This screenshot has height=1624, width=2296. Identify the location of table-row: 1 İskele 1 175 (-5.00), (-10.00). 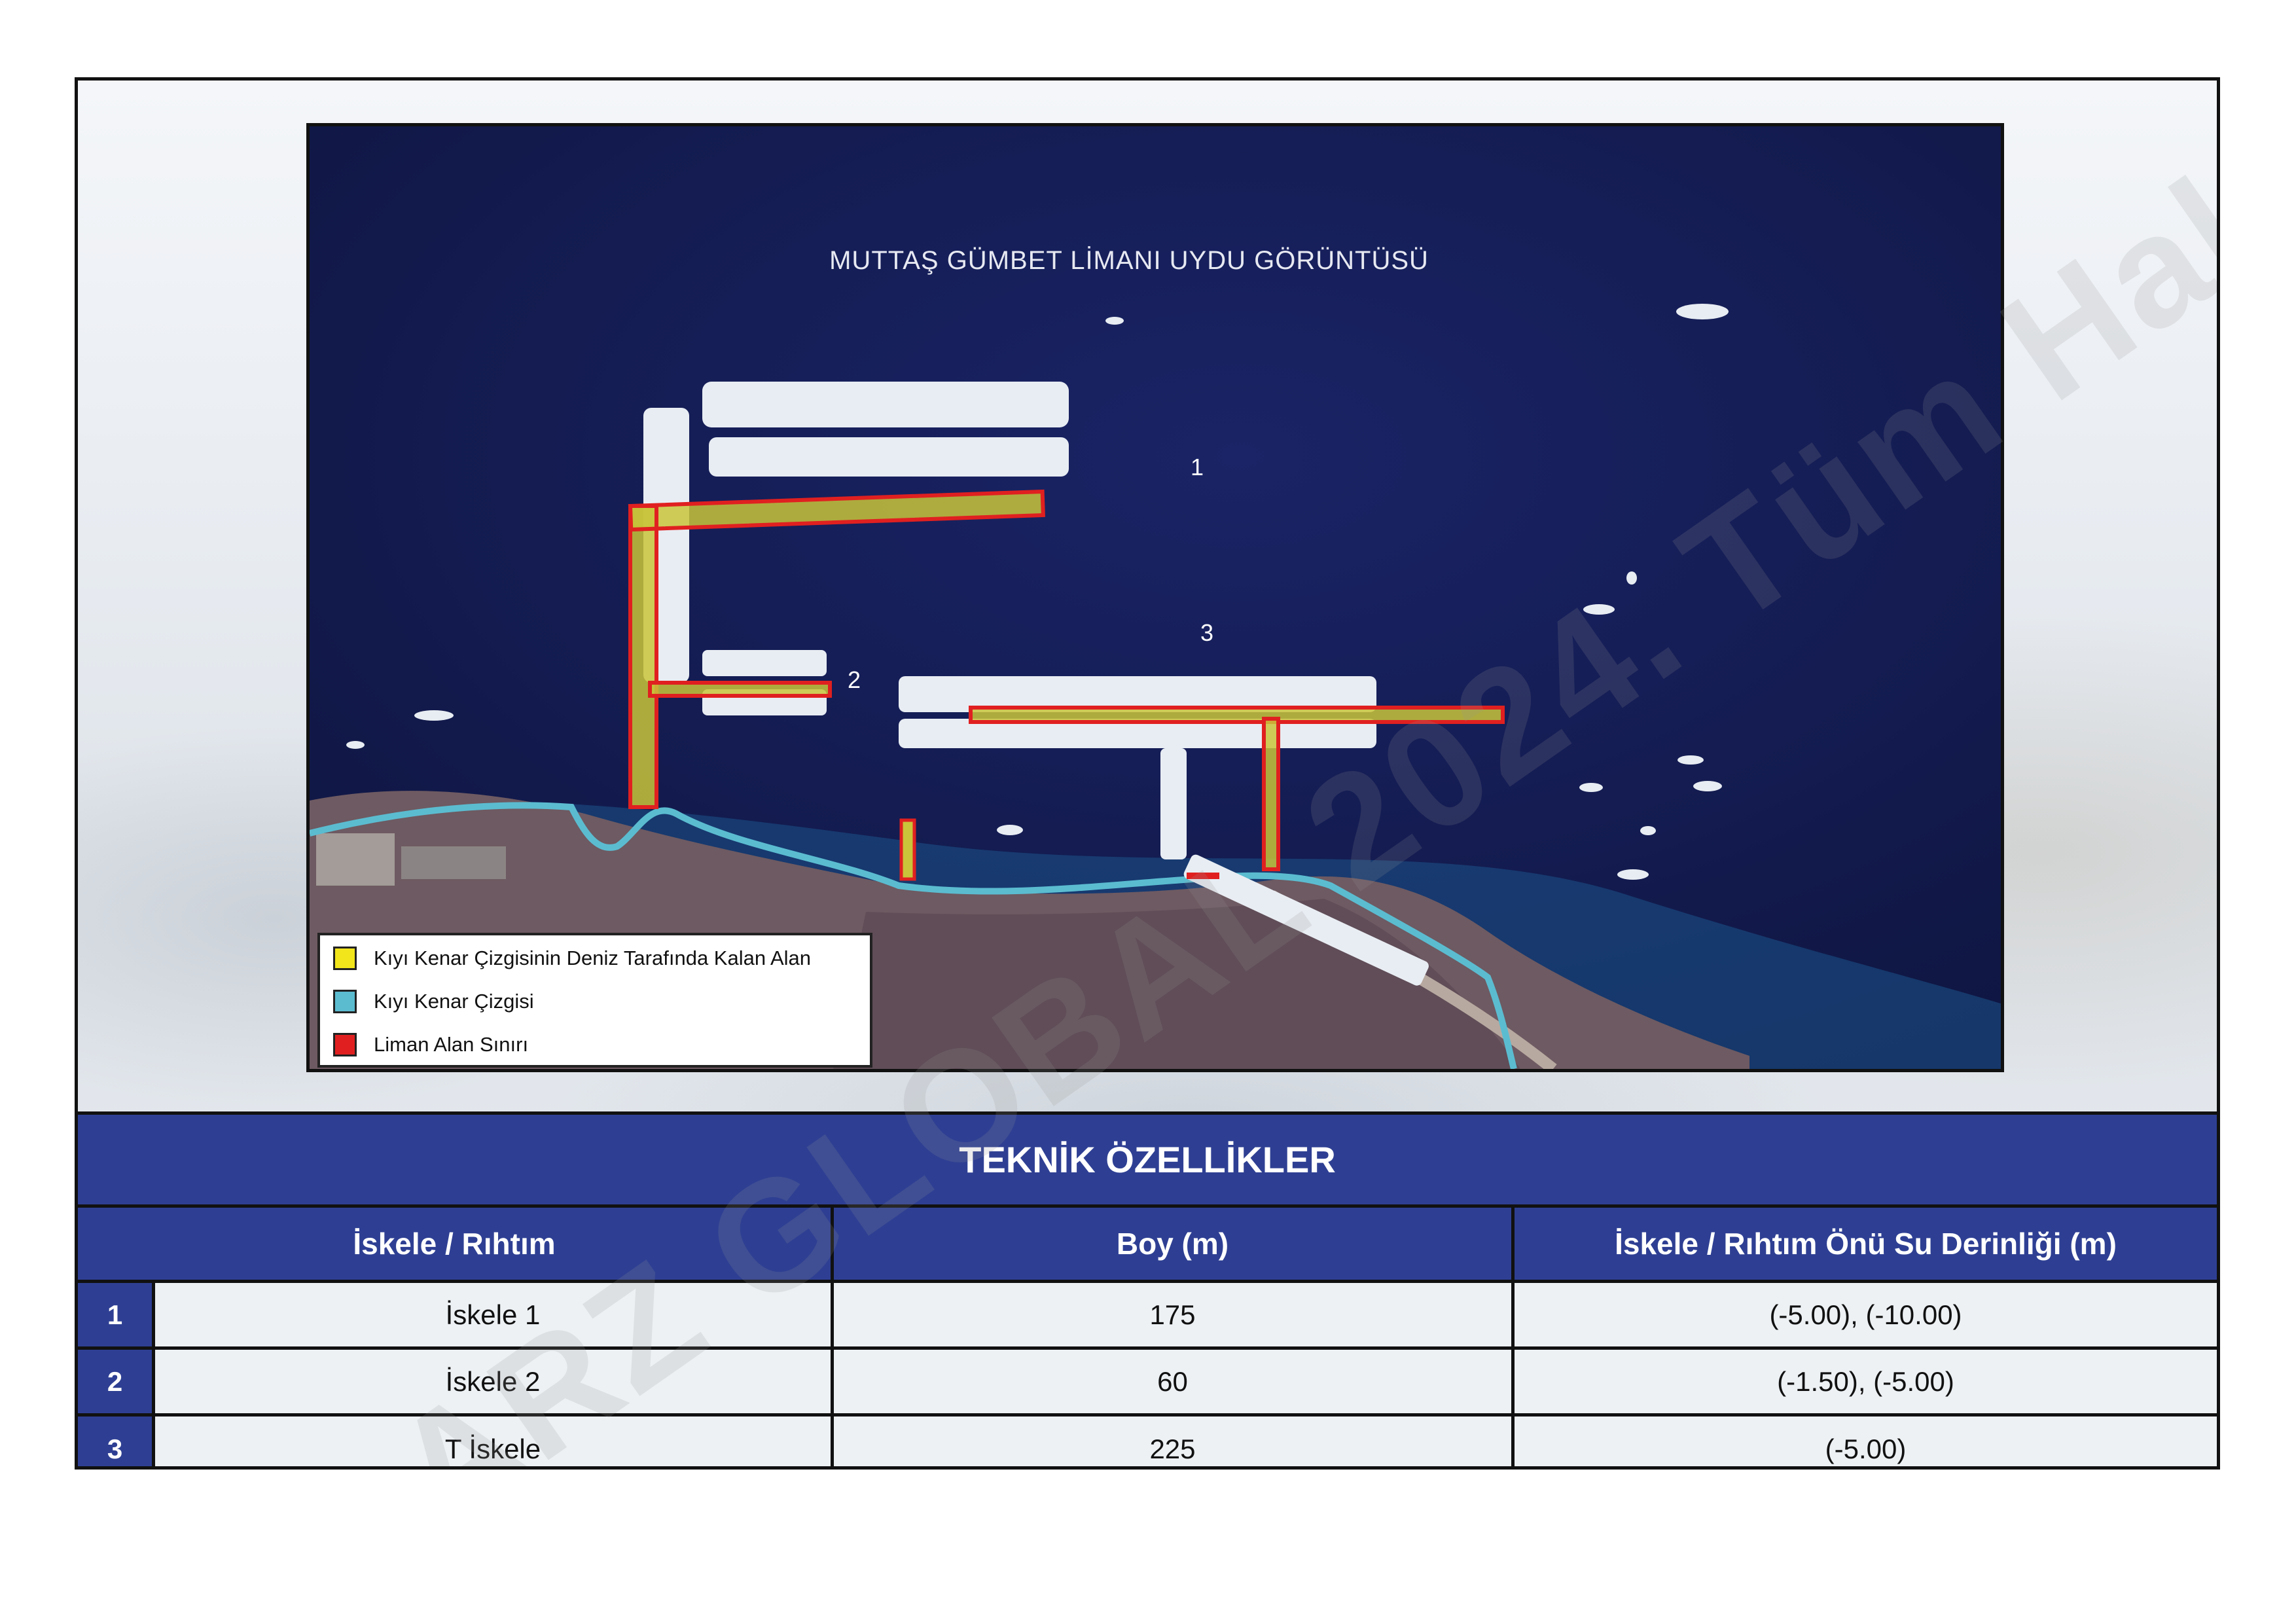
(1147, 1316).